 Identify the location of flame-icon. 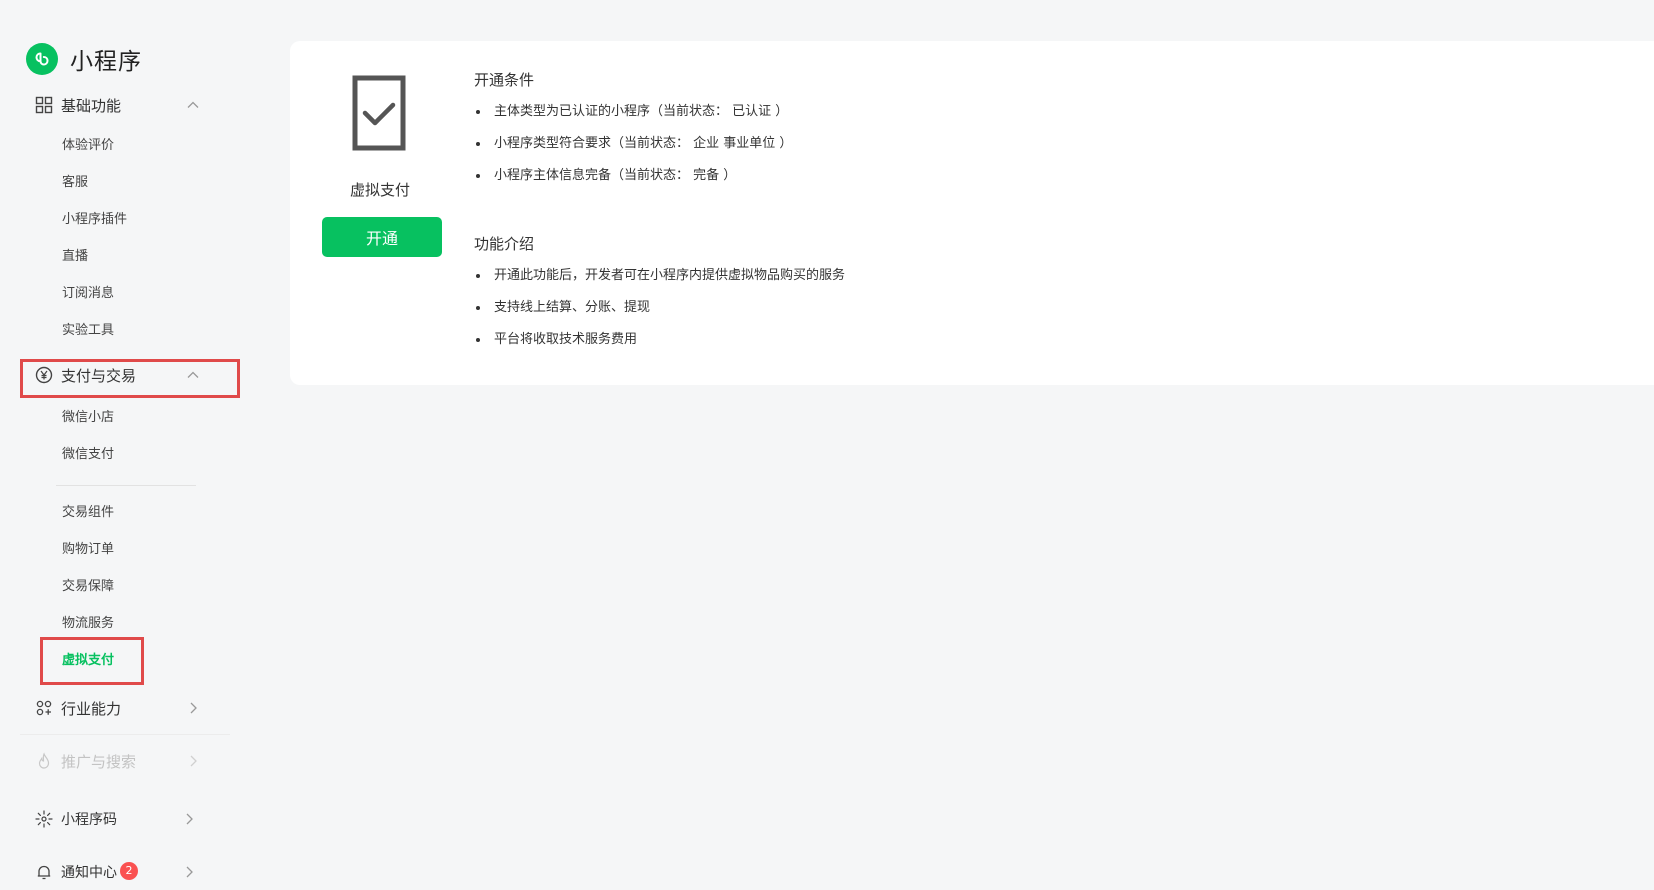
(44, 760).